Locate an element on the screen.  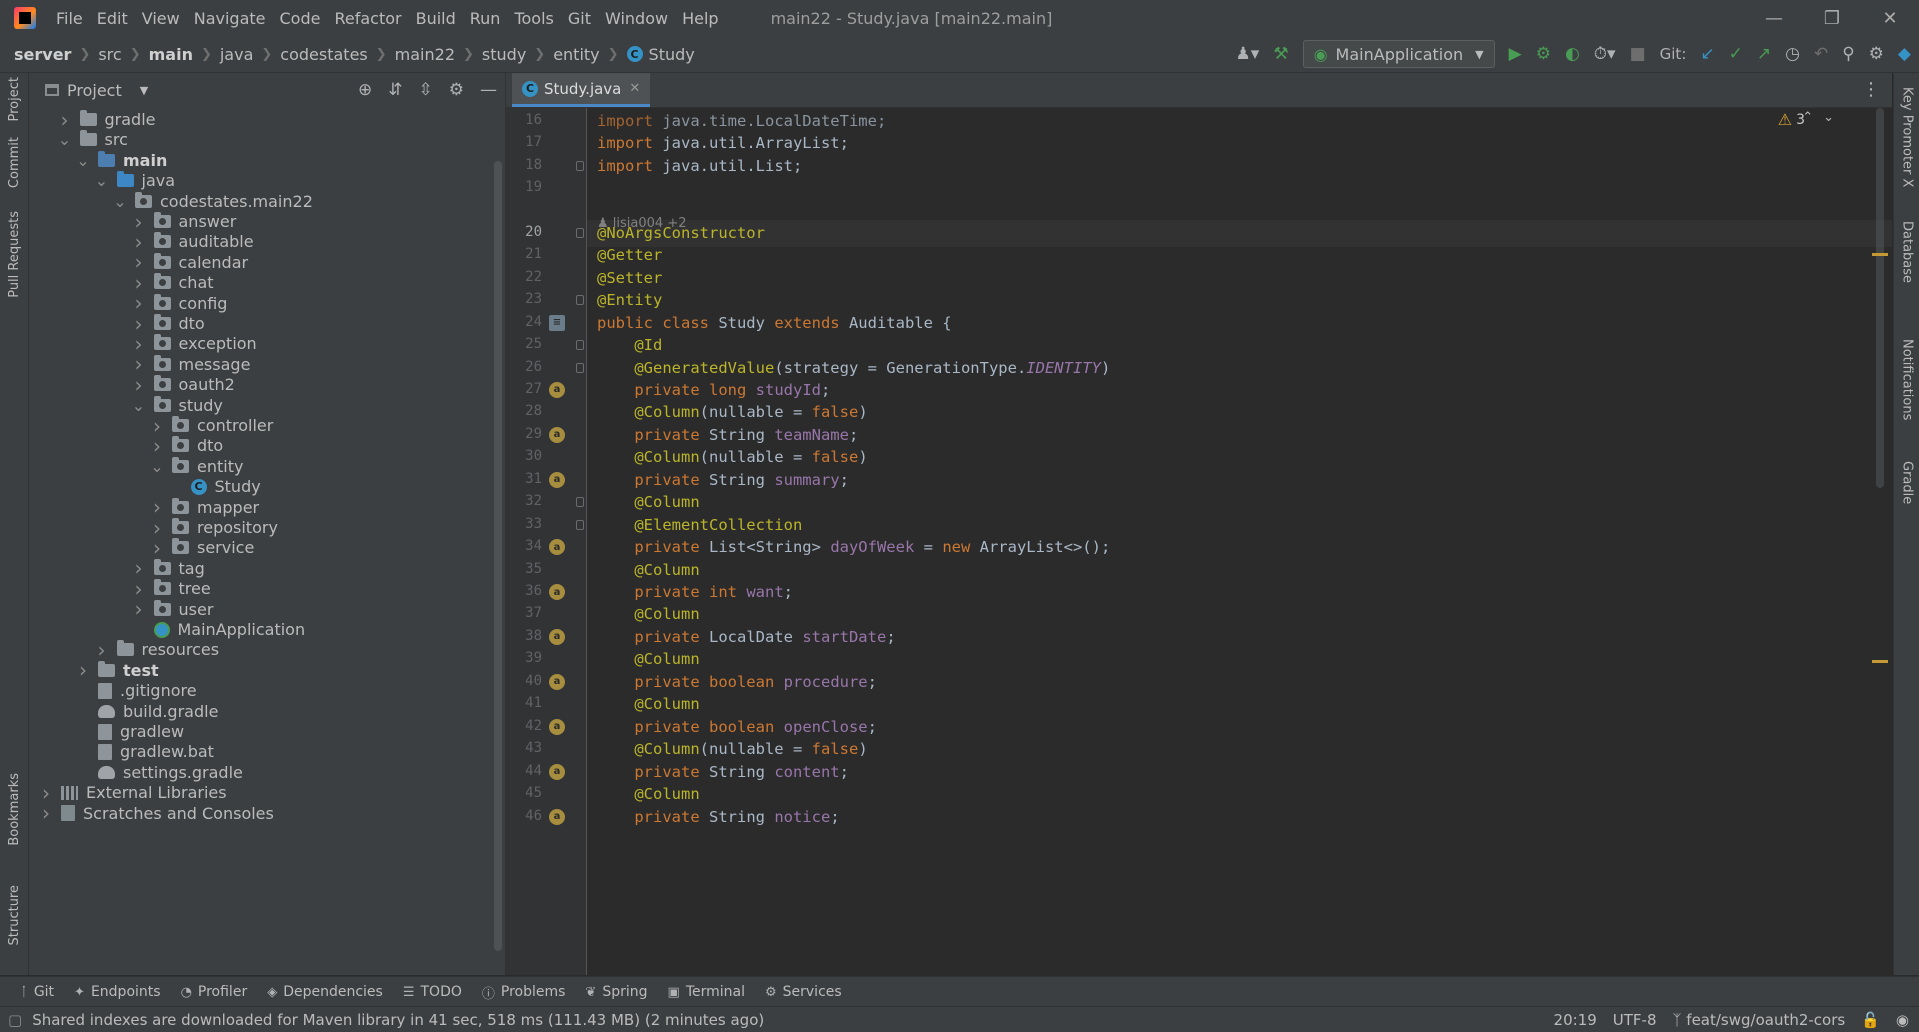
bottom-tab-profiler: ◔ Profiler is located at coordinates (214, 992).